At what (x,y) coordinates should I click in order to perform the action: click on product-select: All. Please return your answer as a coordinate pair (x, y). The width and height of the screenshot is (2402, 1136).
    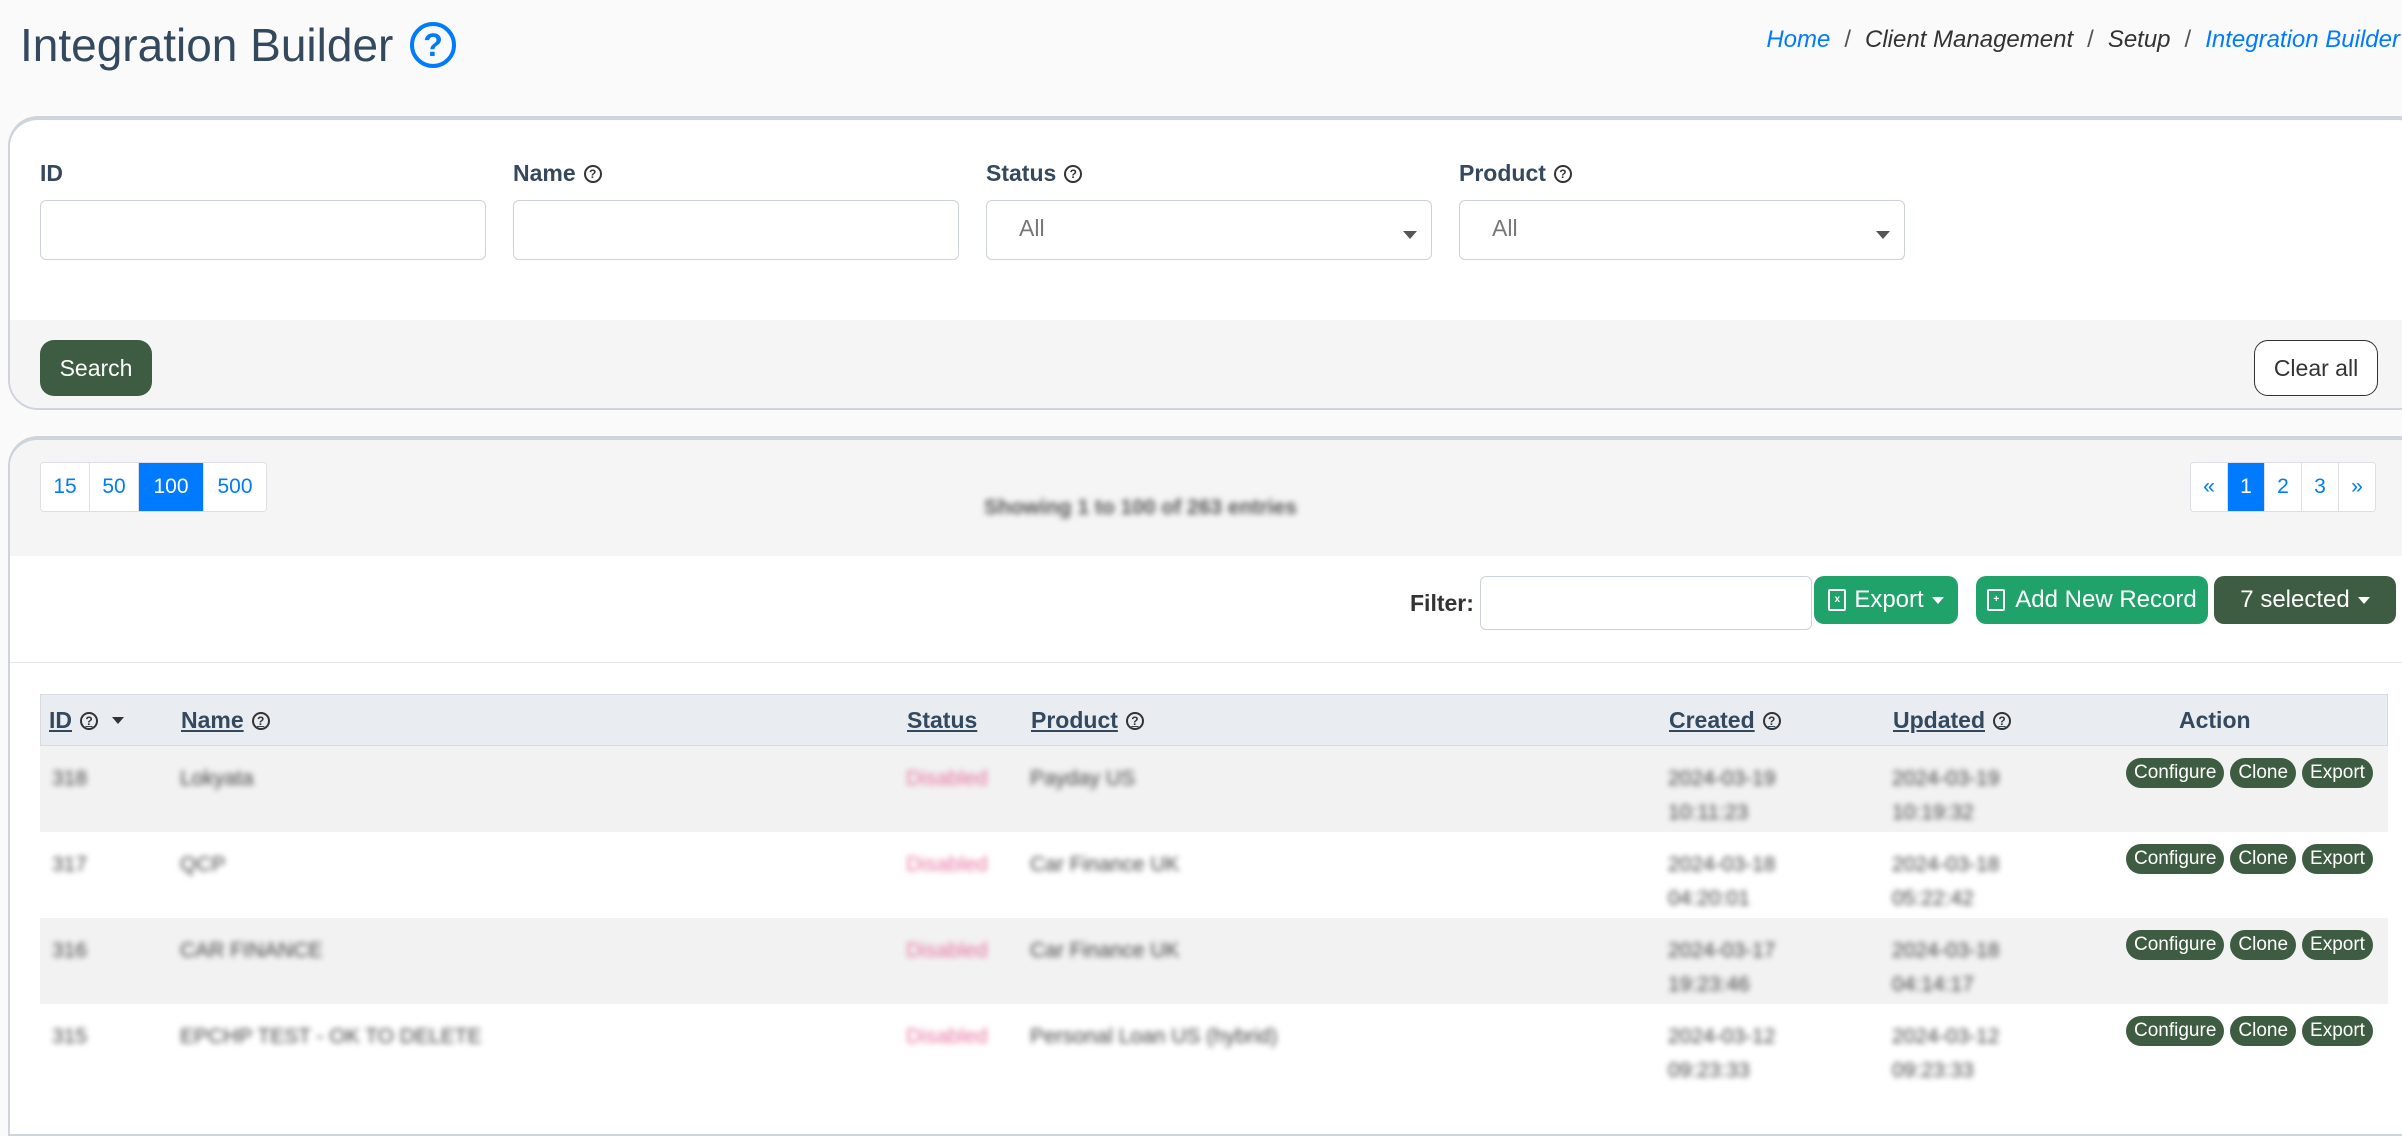
    Looking at the image, I should click on (1682, 230).